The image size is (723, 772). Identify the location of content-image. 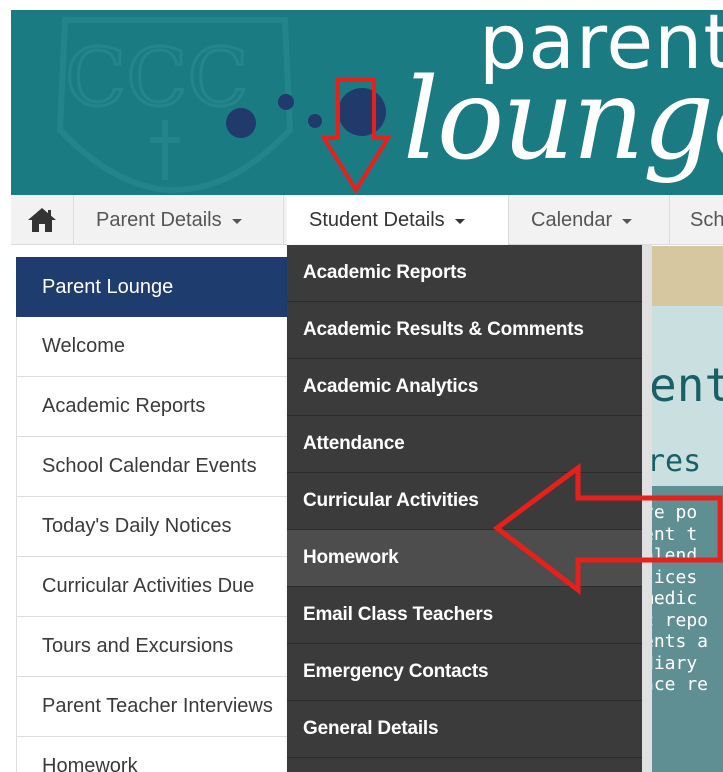
(682, 276).